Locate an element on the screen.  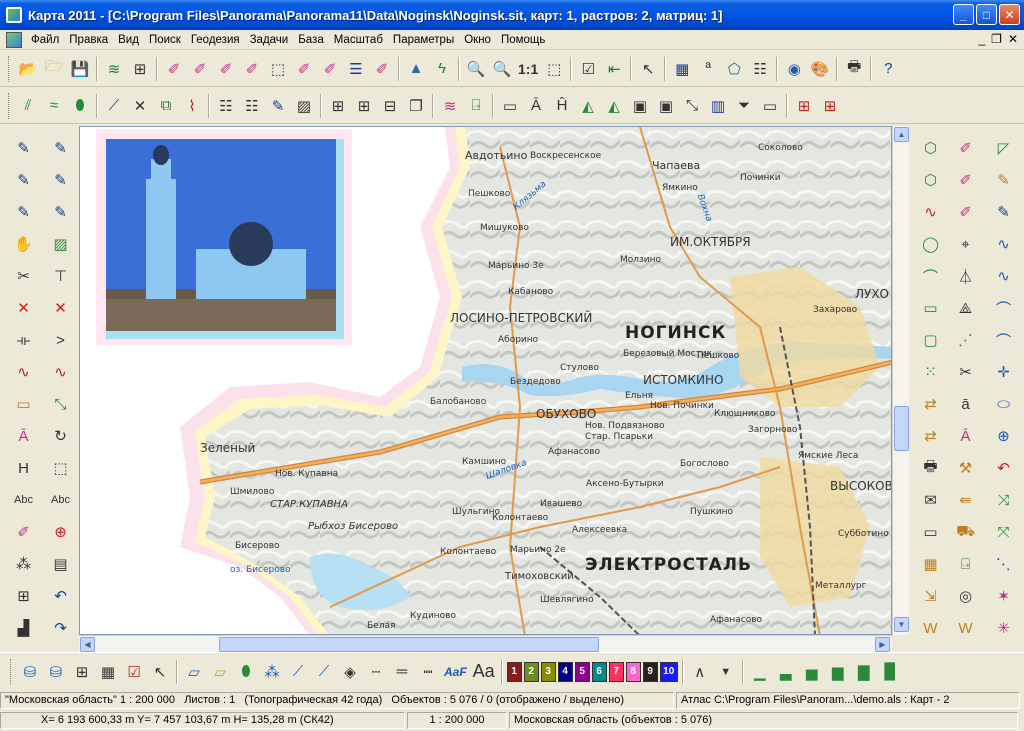
hatch-icon: ▨ is located at coordinates (304, 106).